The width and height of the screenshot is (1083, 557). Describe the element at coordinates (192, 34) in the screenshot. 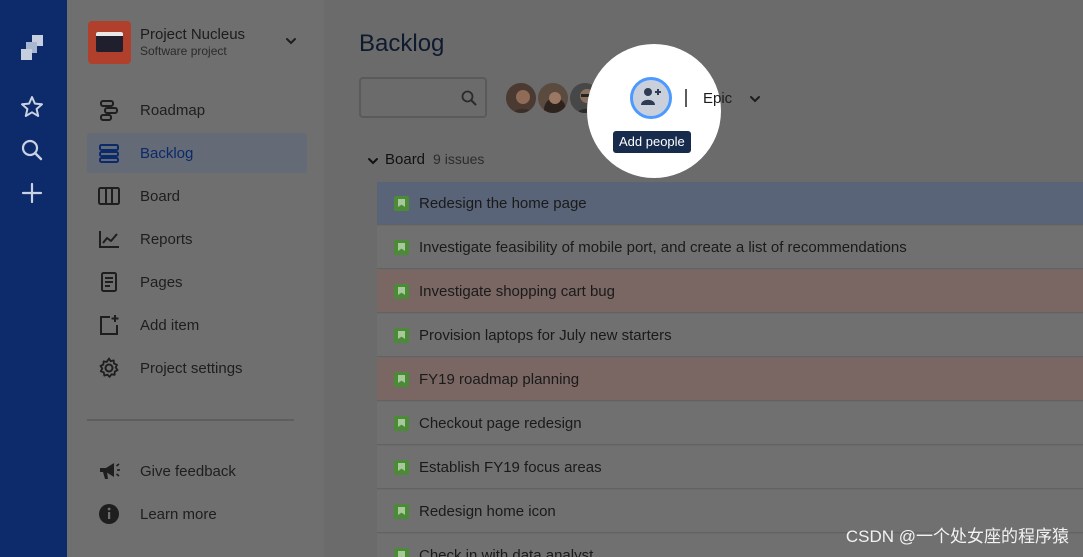

I see `project-name: Project Nucleus` at that location.